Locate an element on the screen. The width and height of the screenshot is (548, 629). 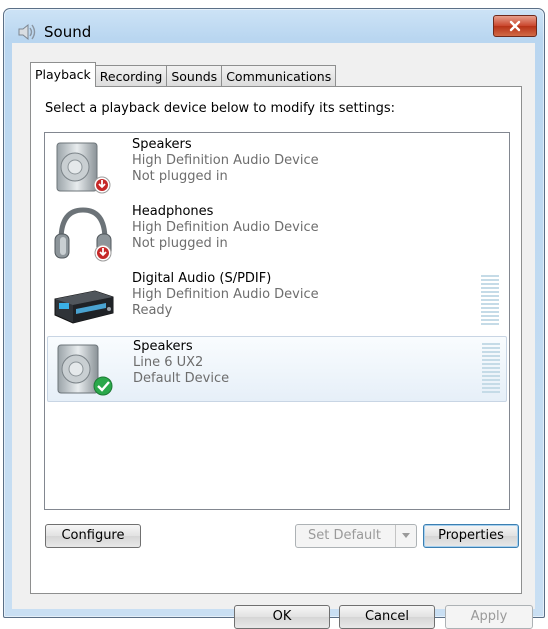
device-item-speakers-line6: Speakers Line 6 UX2 Default Device is located at coordinates (277, 369).